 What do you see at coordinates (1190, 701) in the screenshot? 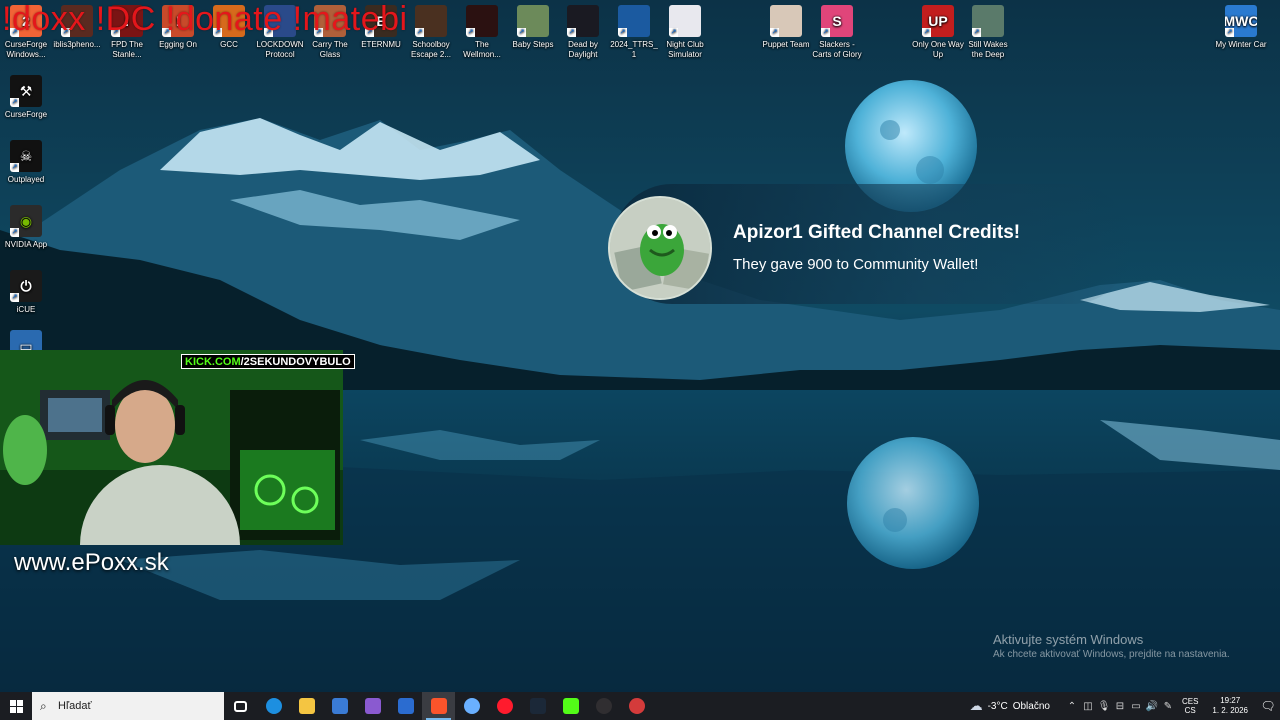
I see `language-code: CES` at bounding box center [1190, 701].